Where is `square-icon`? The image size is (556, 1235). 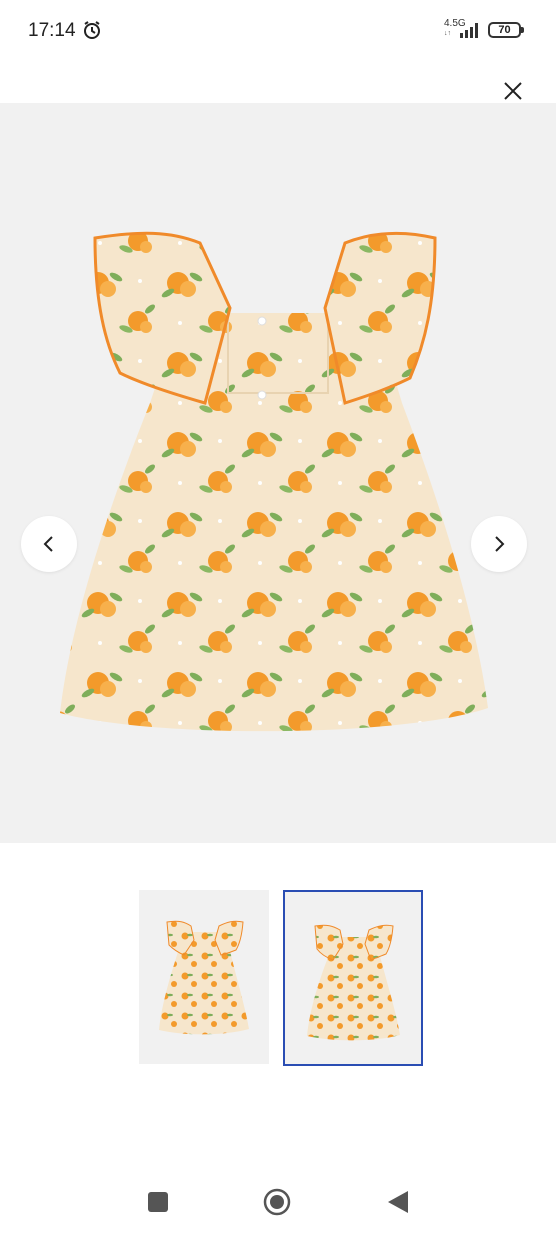 square-icon is located at coordinates (158, 1202).